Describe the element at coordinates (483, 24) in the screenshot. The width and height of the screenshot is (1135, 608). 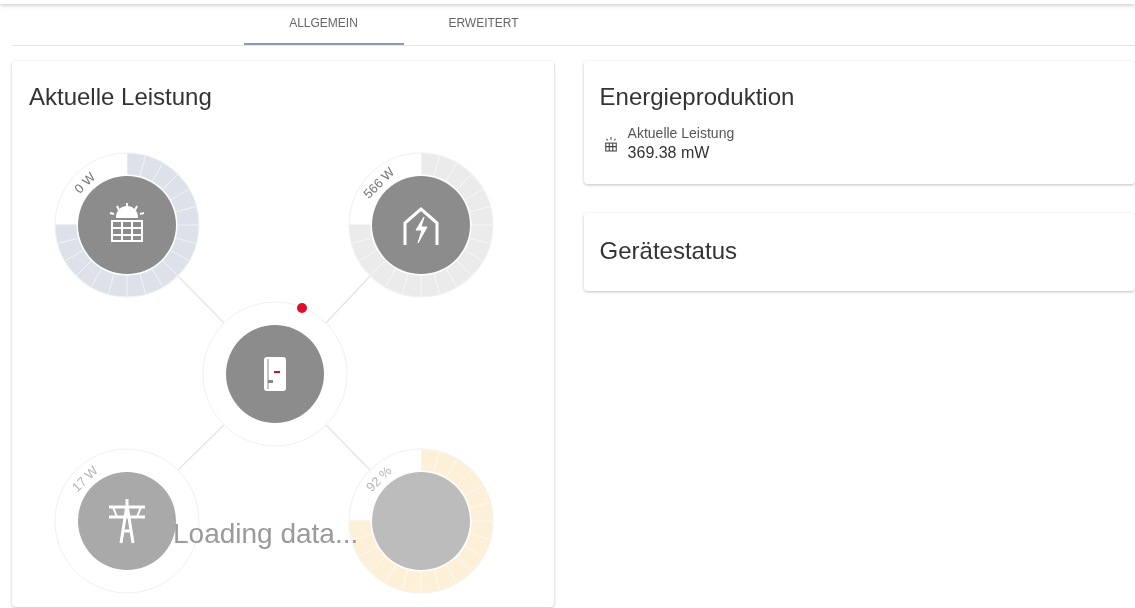
I see `tab: ERWEITERT` at that location.